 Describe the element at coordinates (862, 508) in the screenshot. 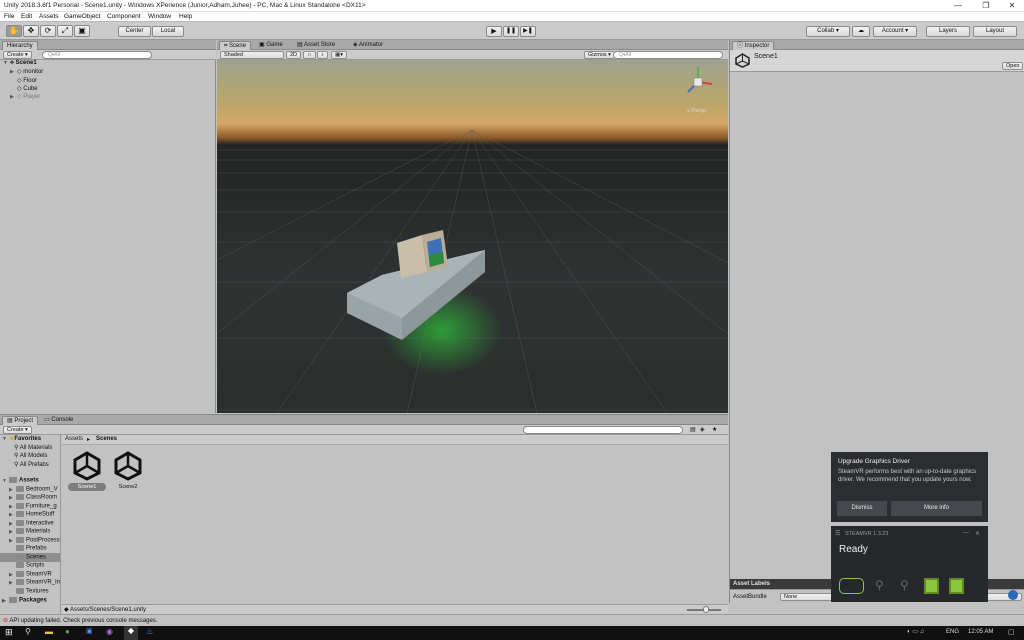

I see `dismiss-button: Dismiss` at that location.